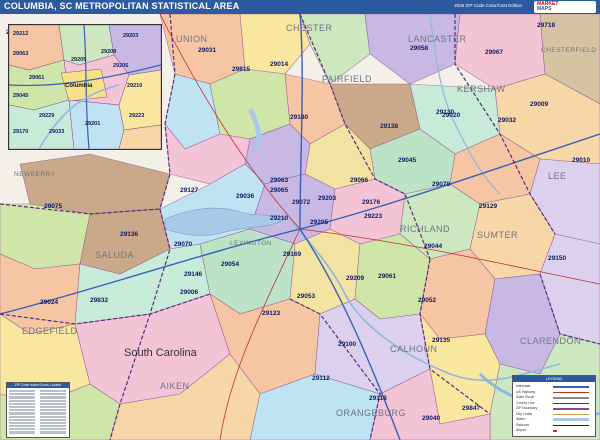  Describe the element at coordinates (279, 190) in the screenshot. I see `zip-label: 29065` at that location.